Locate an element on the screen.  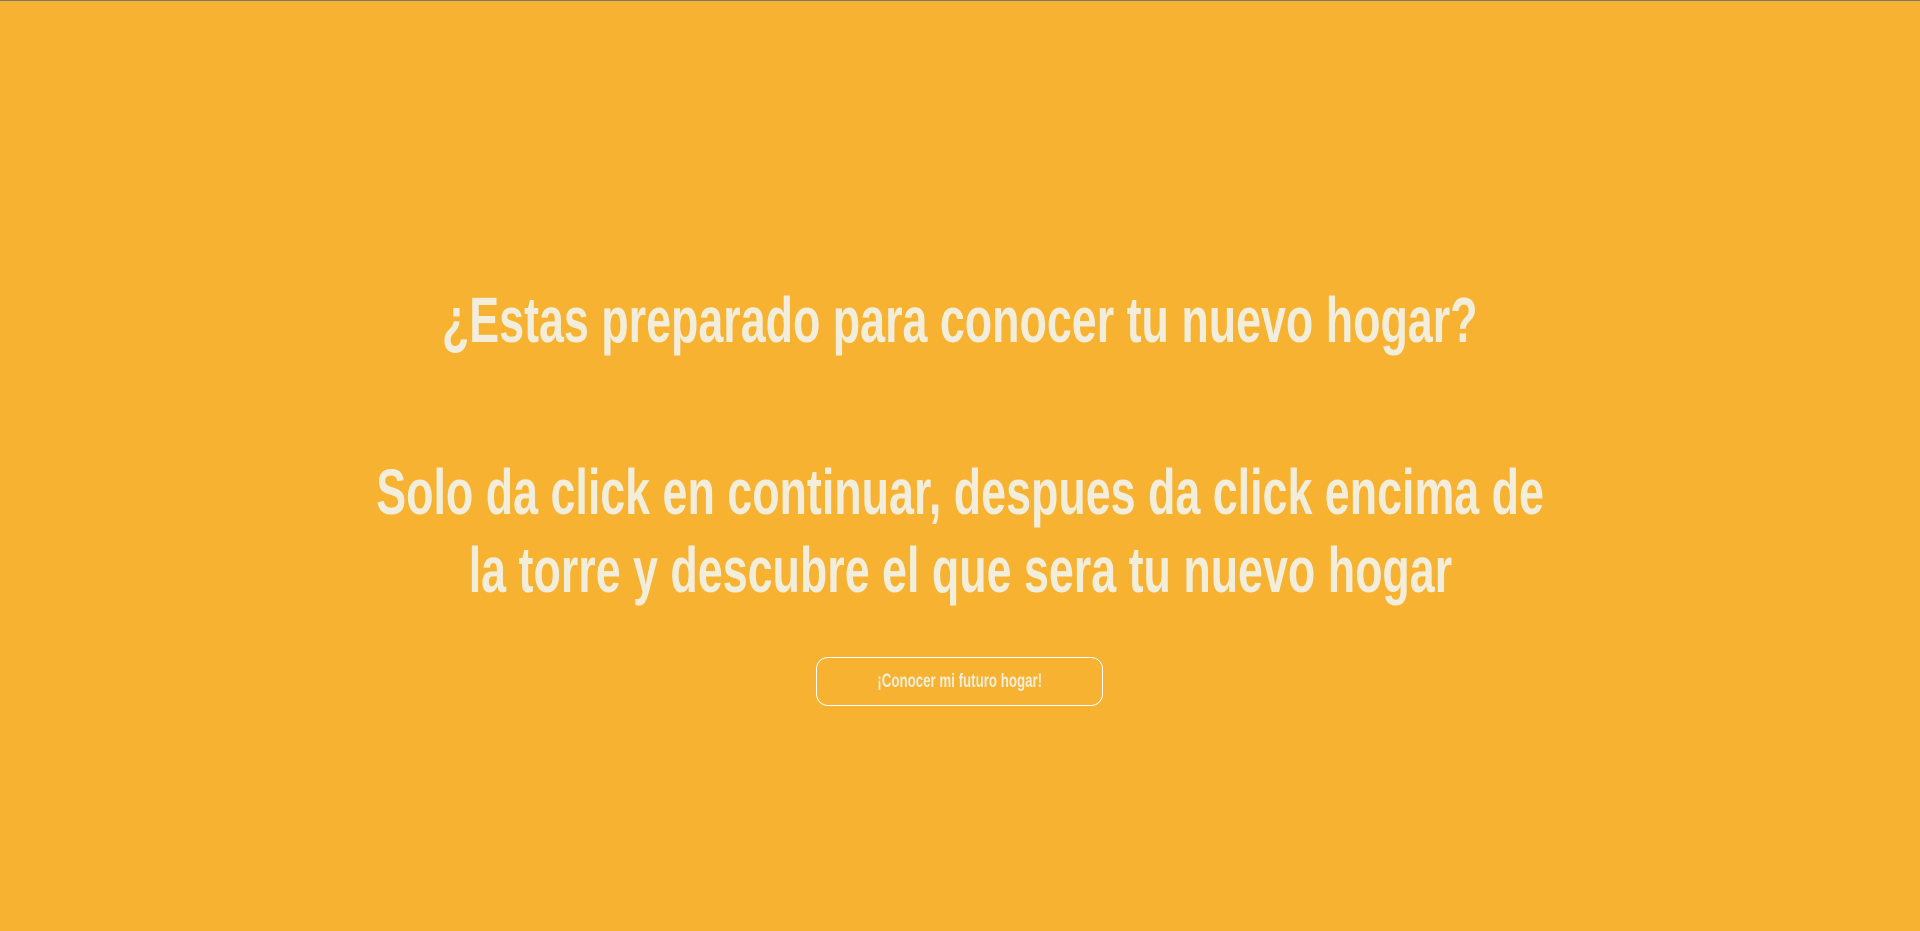
discover-home-button: ¡Conocer mi futuro hogar! is located at coordinates (959, 681).